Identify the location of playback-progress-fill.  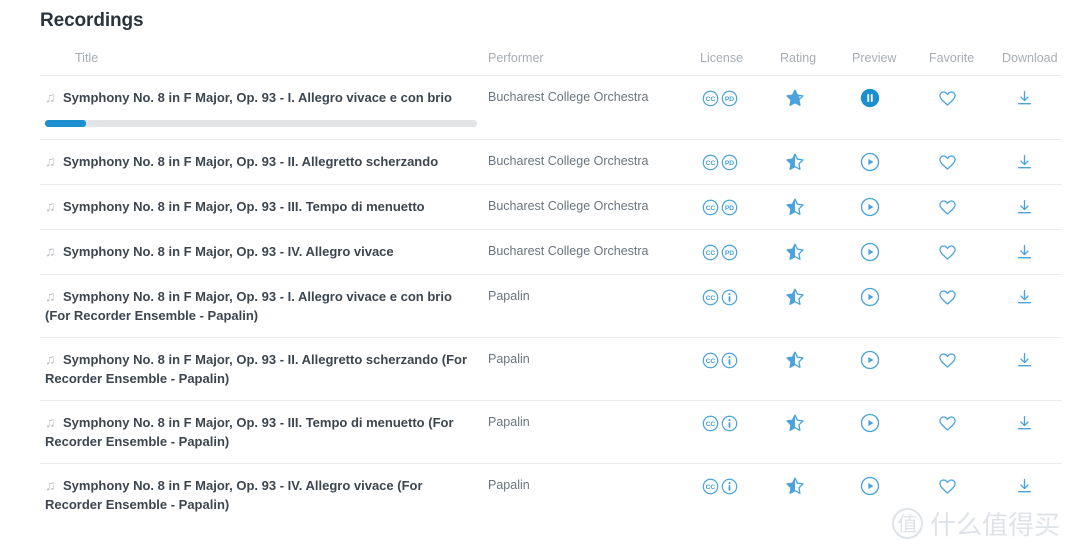
(66, 123).